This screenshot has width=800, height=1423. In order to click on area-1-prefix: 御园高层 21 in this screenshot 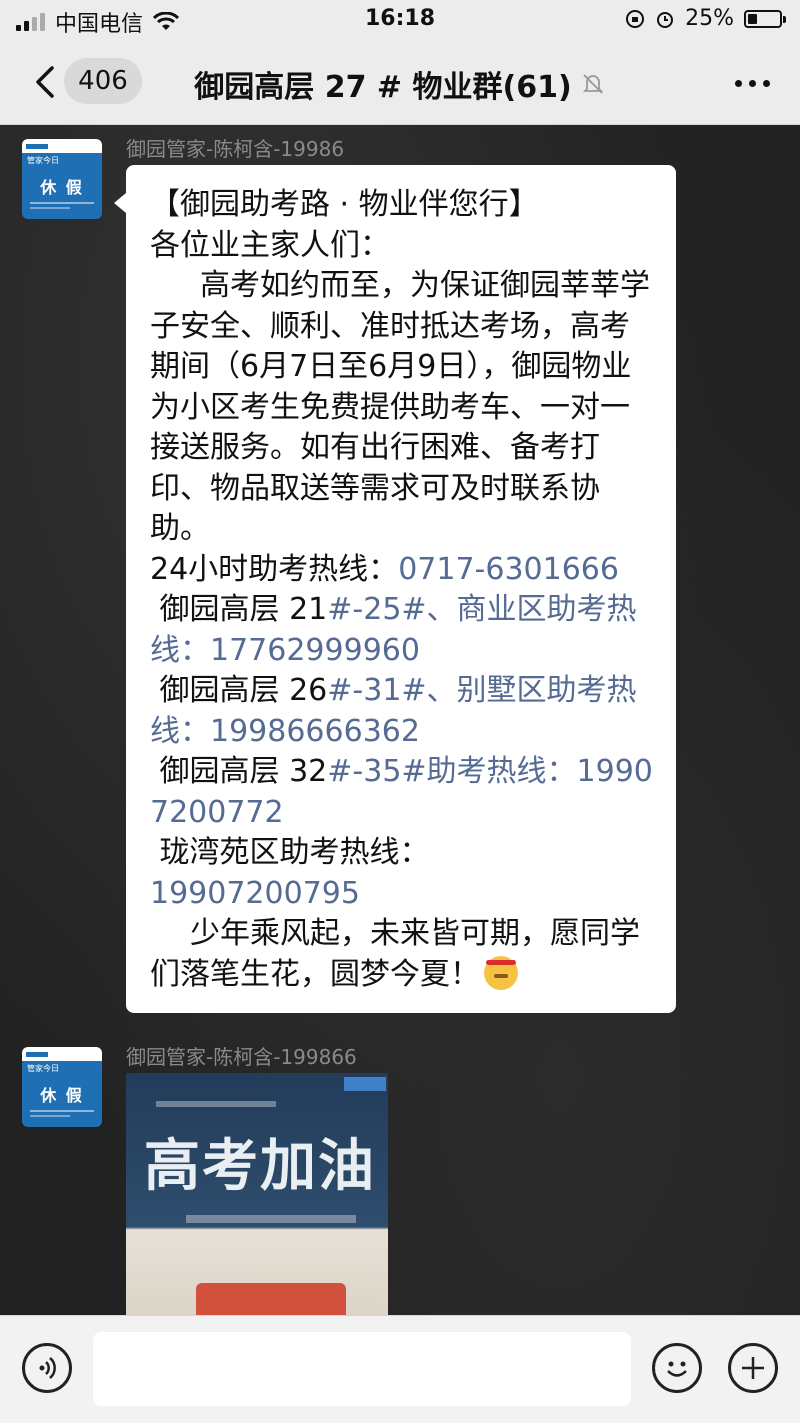, I will do `click(239, 609)`.